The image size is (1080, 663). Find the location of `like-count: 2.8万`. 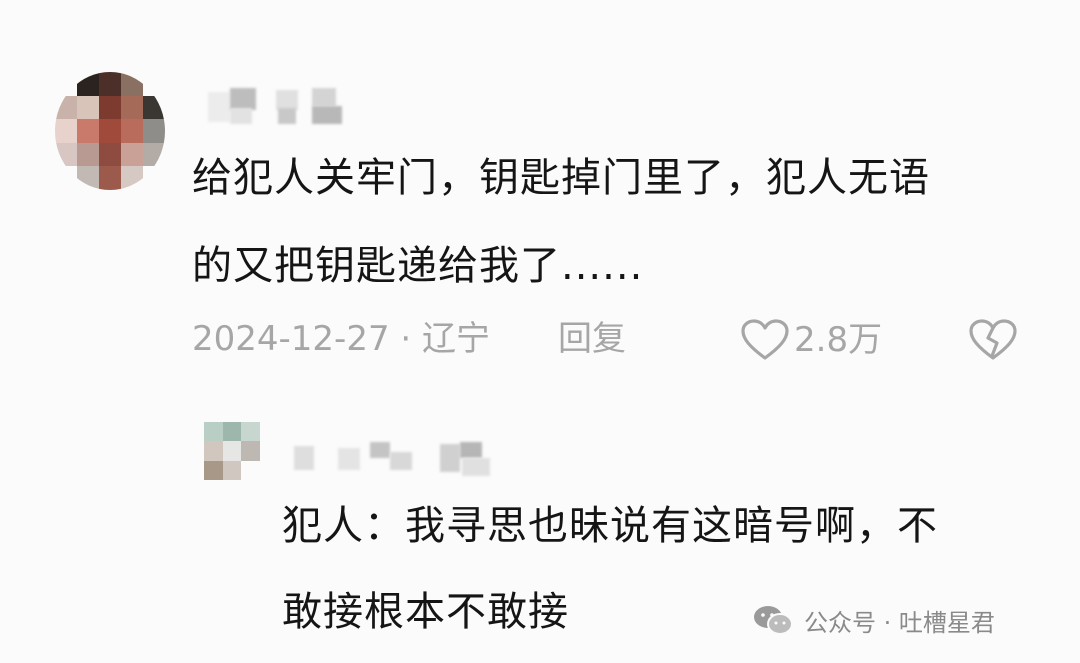

like-count: 2.8万 is located at coordinates (838, 340).